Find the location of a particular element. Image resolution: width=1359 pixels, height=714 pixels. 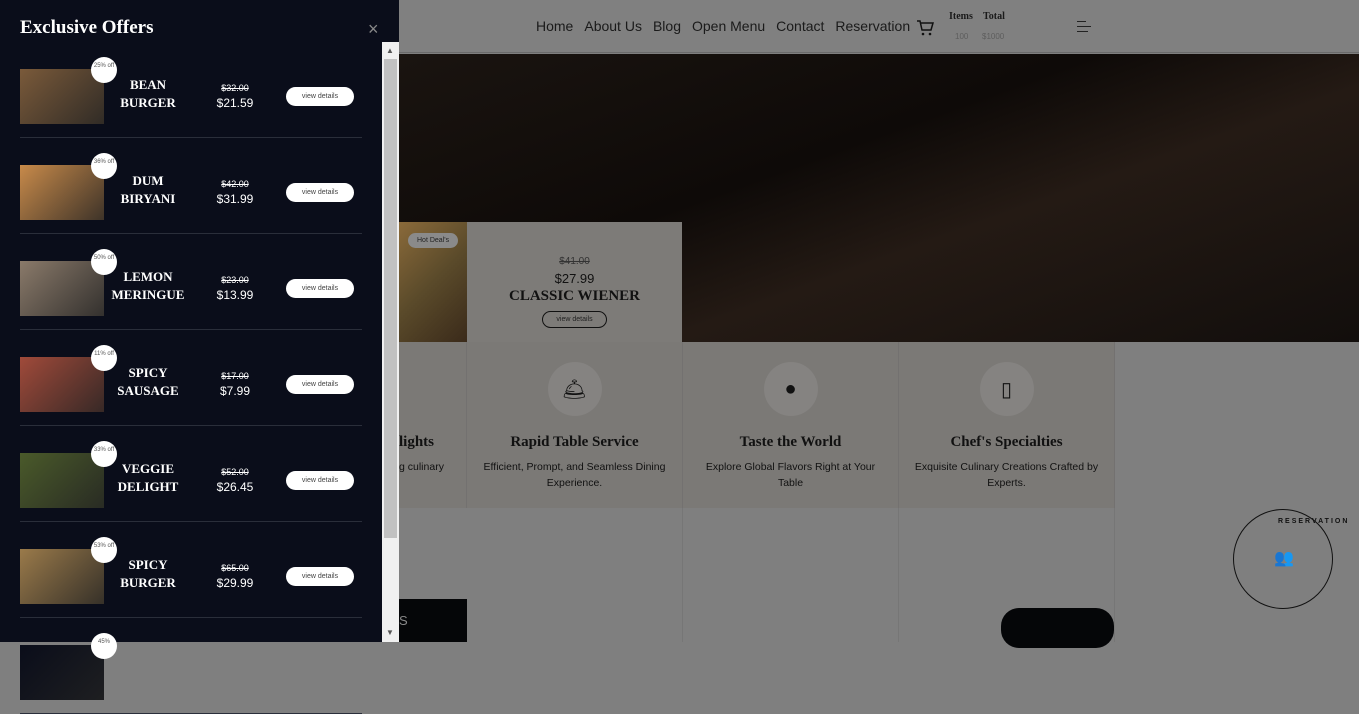

reservation-stamp: RESERVATION 👥 is located at coordinates (1290, 559).